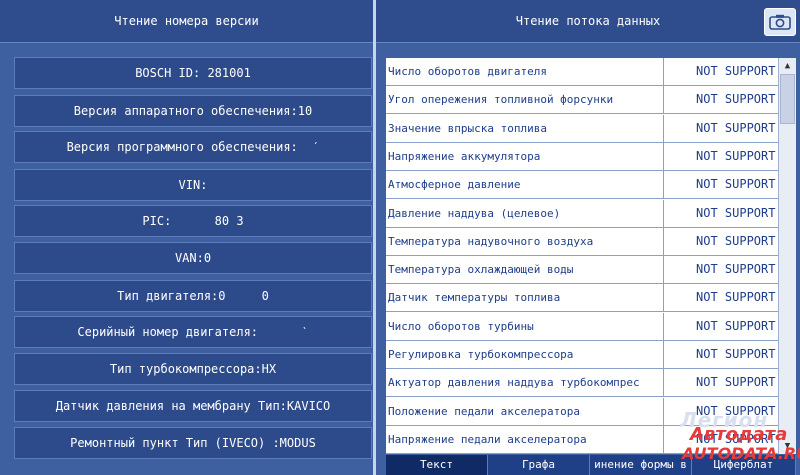 The width and height of the screenshot is (800, 475). I want to click on parameter-name: Датчик температуры топлива, so click(525, 298).